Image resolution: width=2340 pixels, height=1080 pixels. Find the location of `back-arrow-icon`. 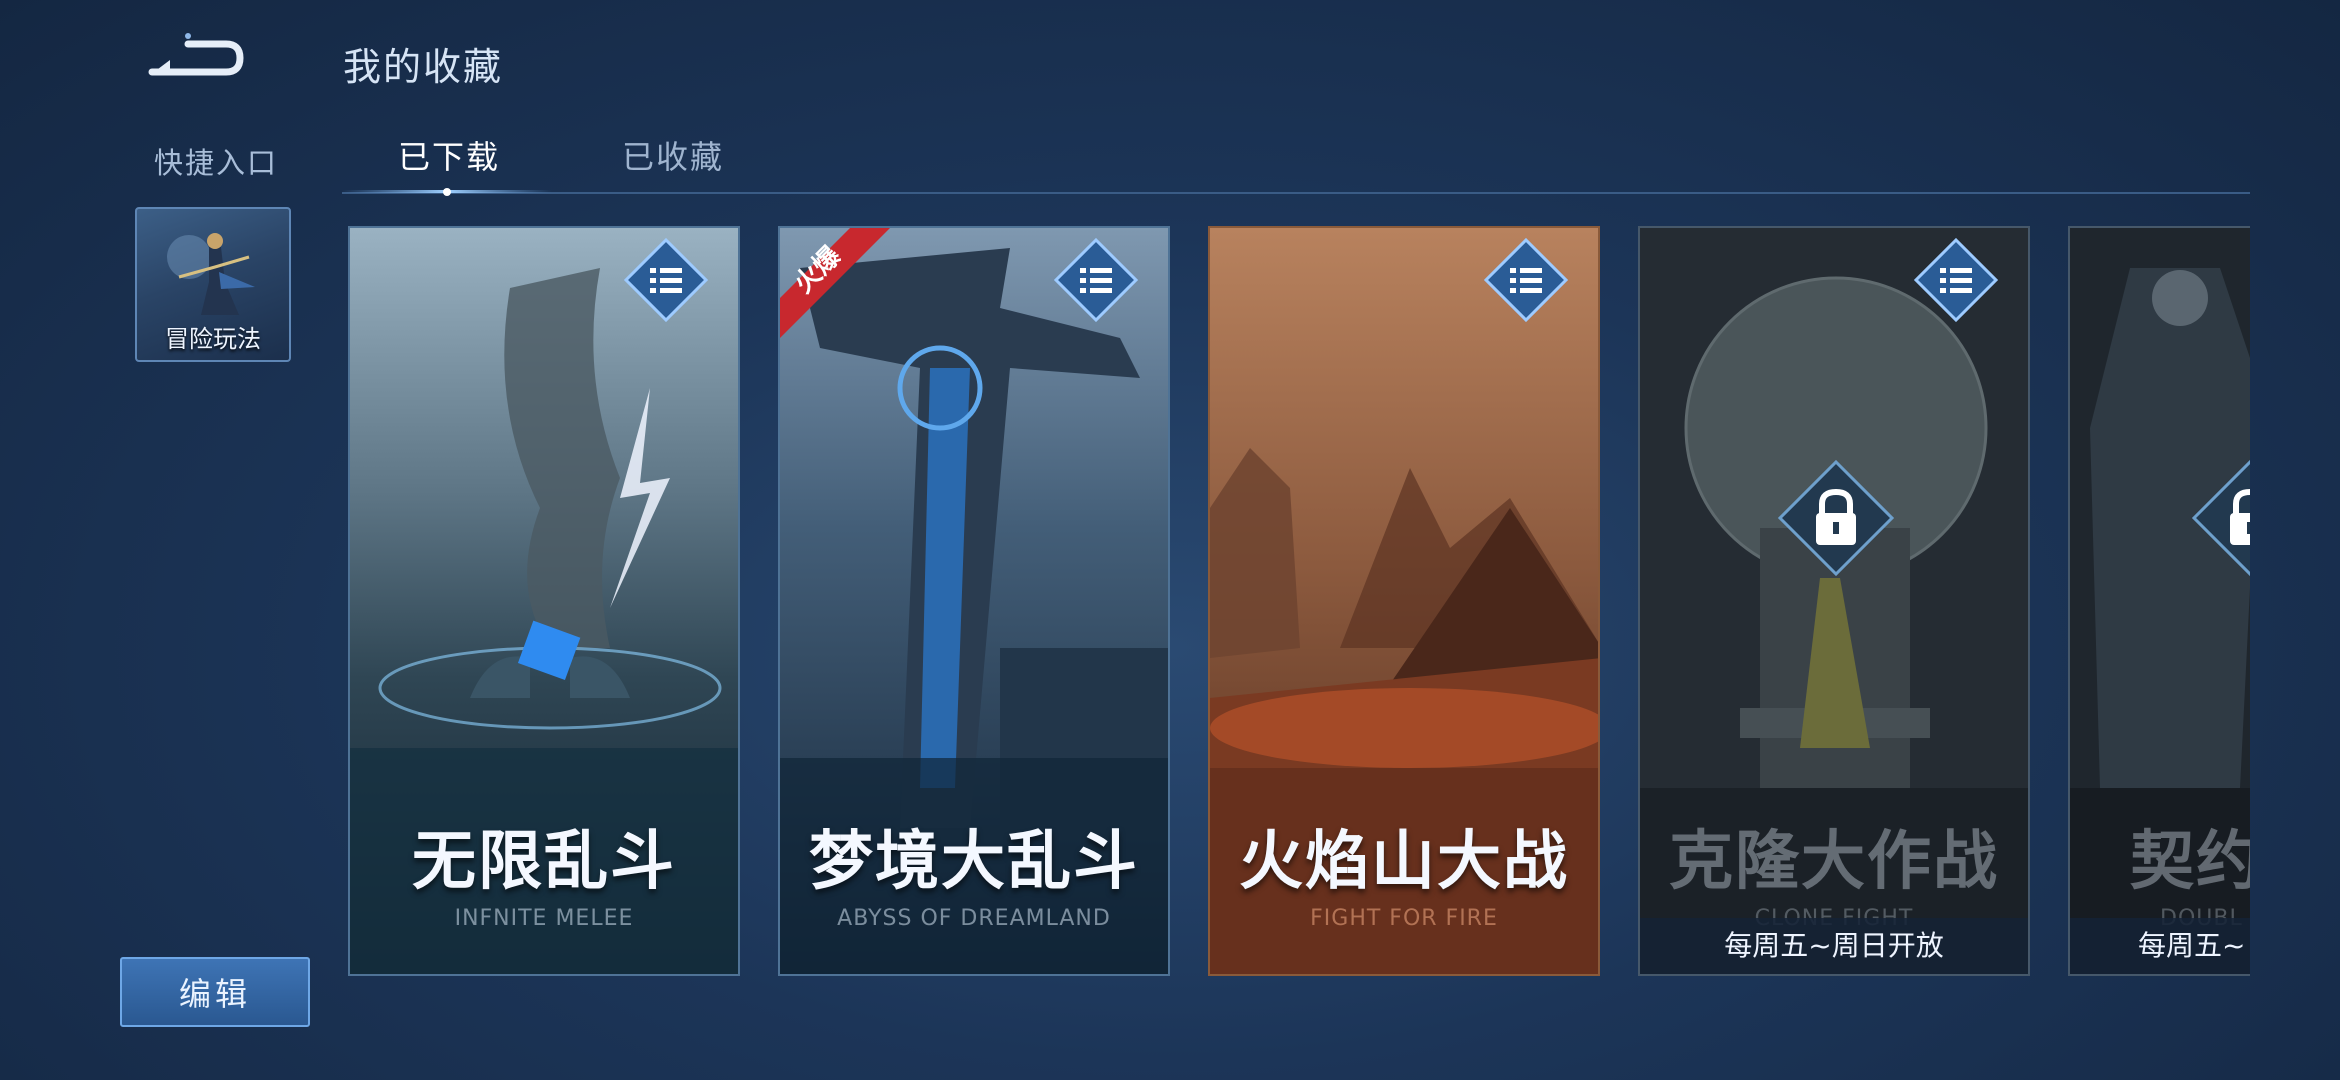

back-arrow-icon is located at coordinates (196, 54).